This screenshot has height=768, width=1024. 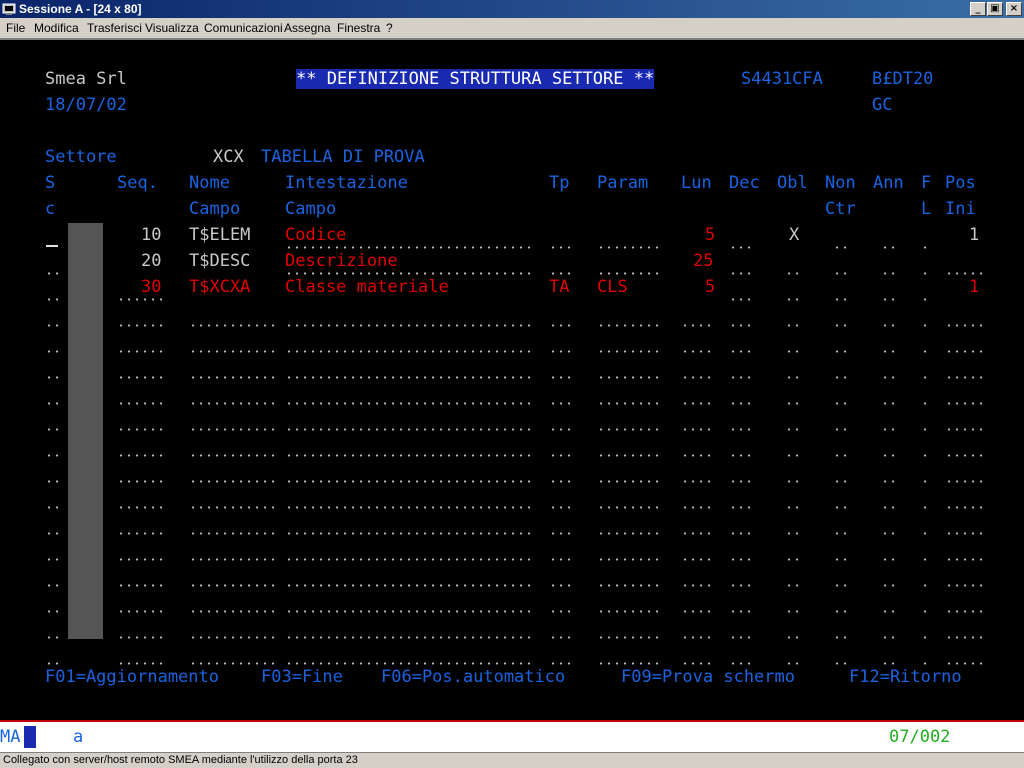 What do you see at coordinates (703, 261) in the screenshot?
I see `row-2-lun: 25` at bounding box center [703, 261].